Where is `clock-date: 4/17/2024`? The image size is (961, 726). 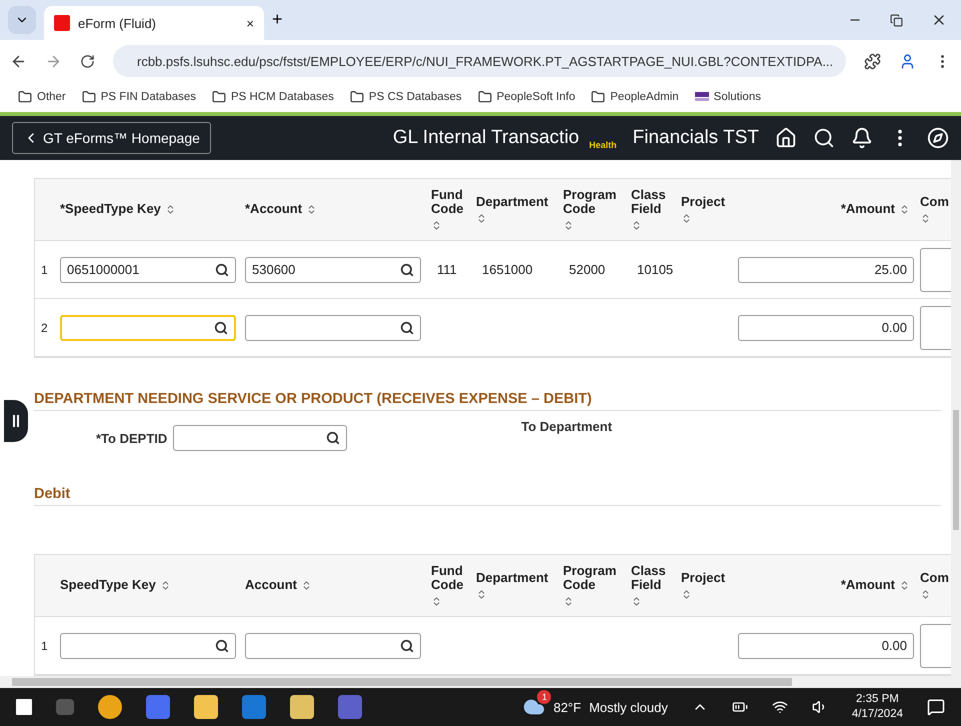 clock-date: 4/17/2024 is located at coordinates (877, 714).